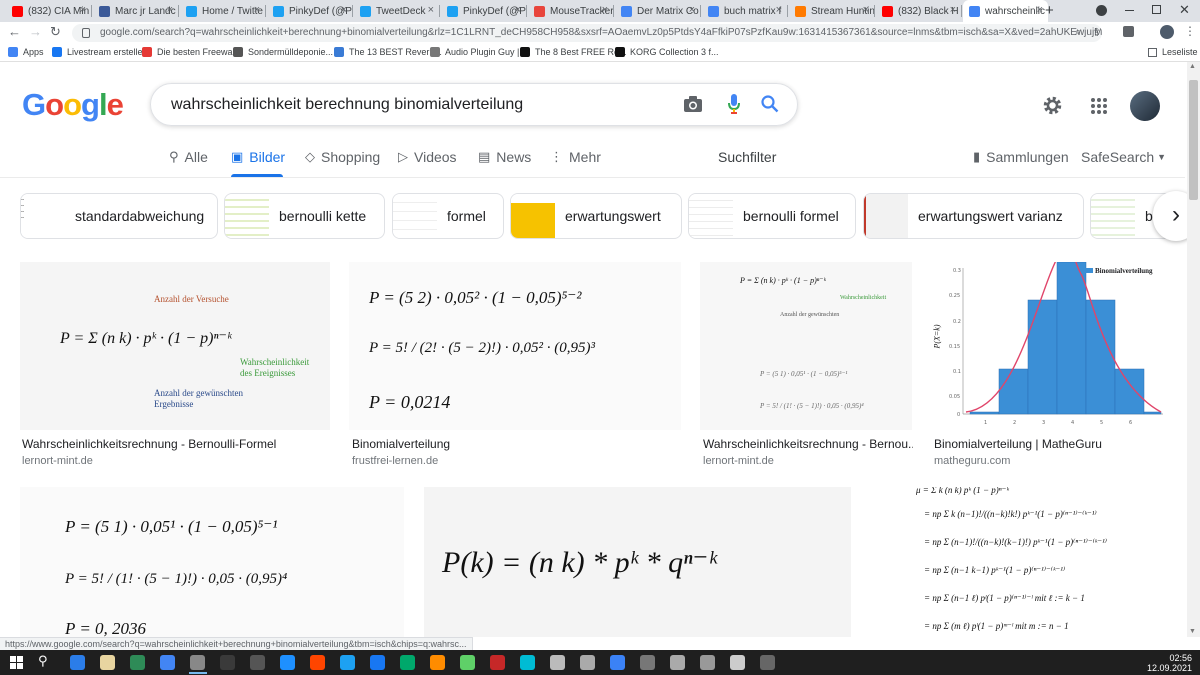 The image size is (1200, 675). What do you see at coordinates (596, 216) in the screenshot?
I see `chip-erwartungswert: erwartungswert` at bounding box center [596, 216].